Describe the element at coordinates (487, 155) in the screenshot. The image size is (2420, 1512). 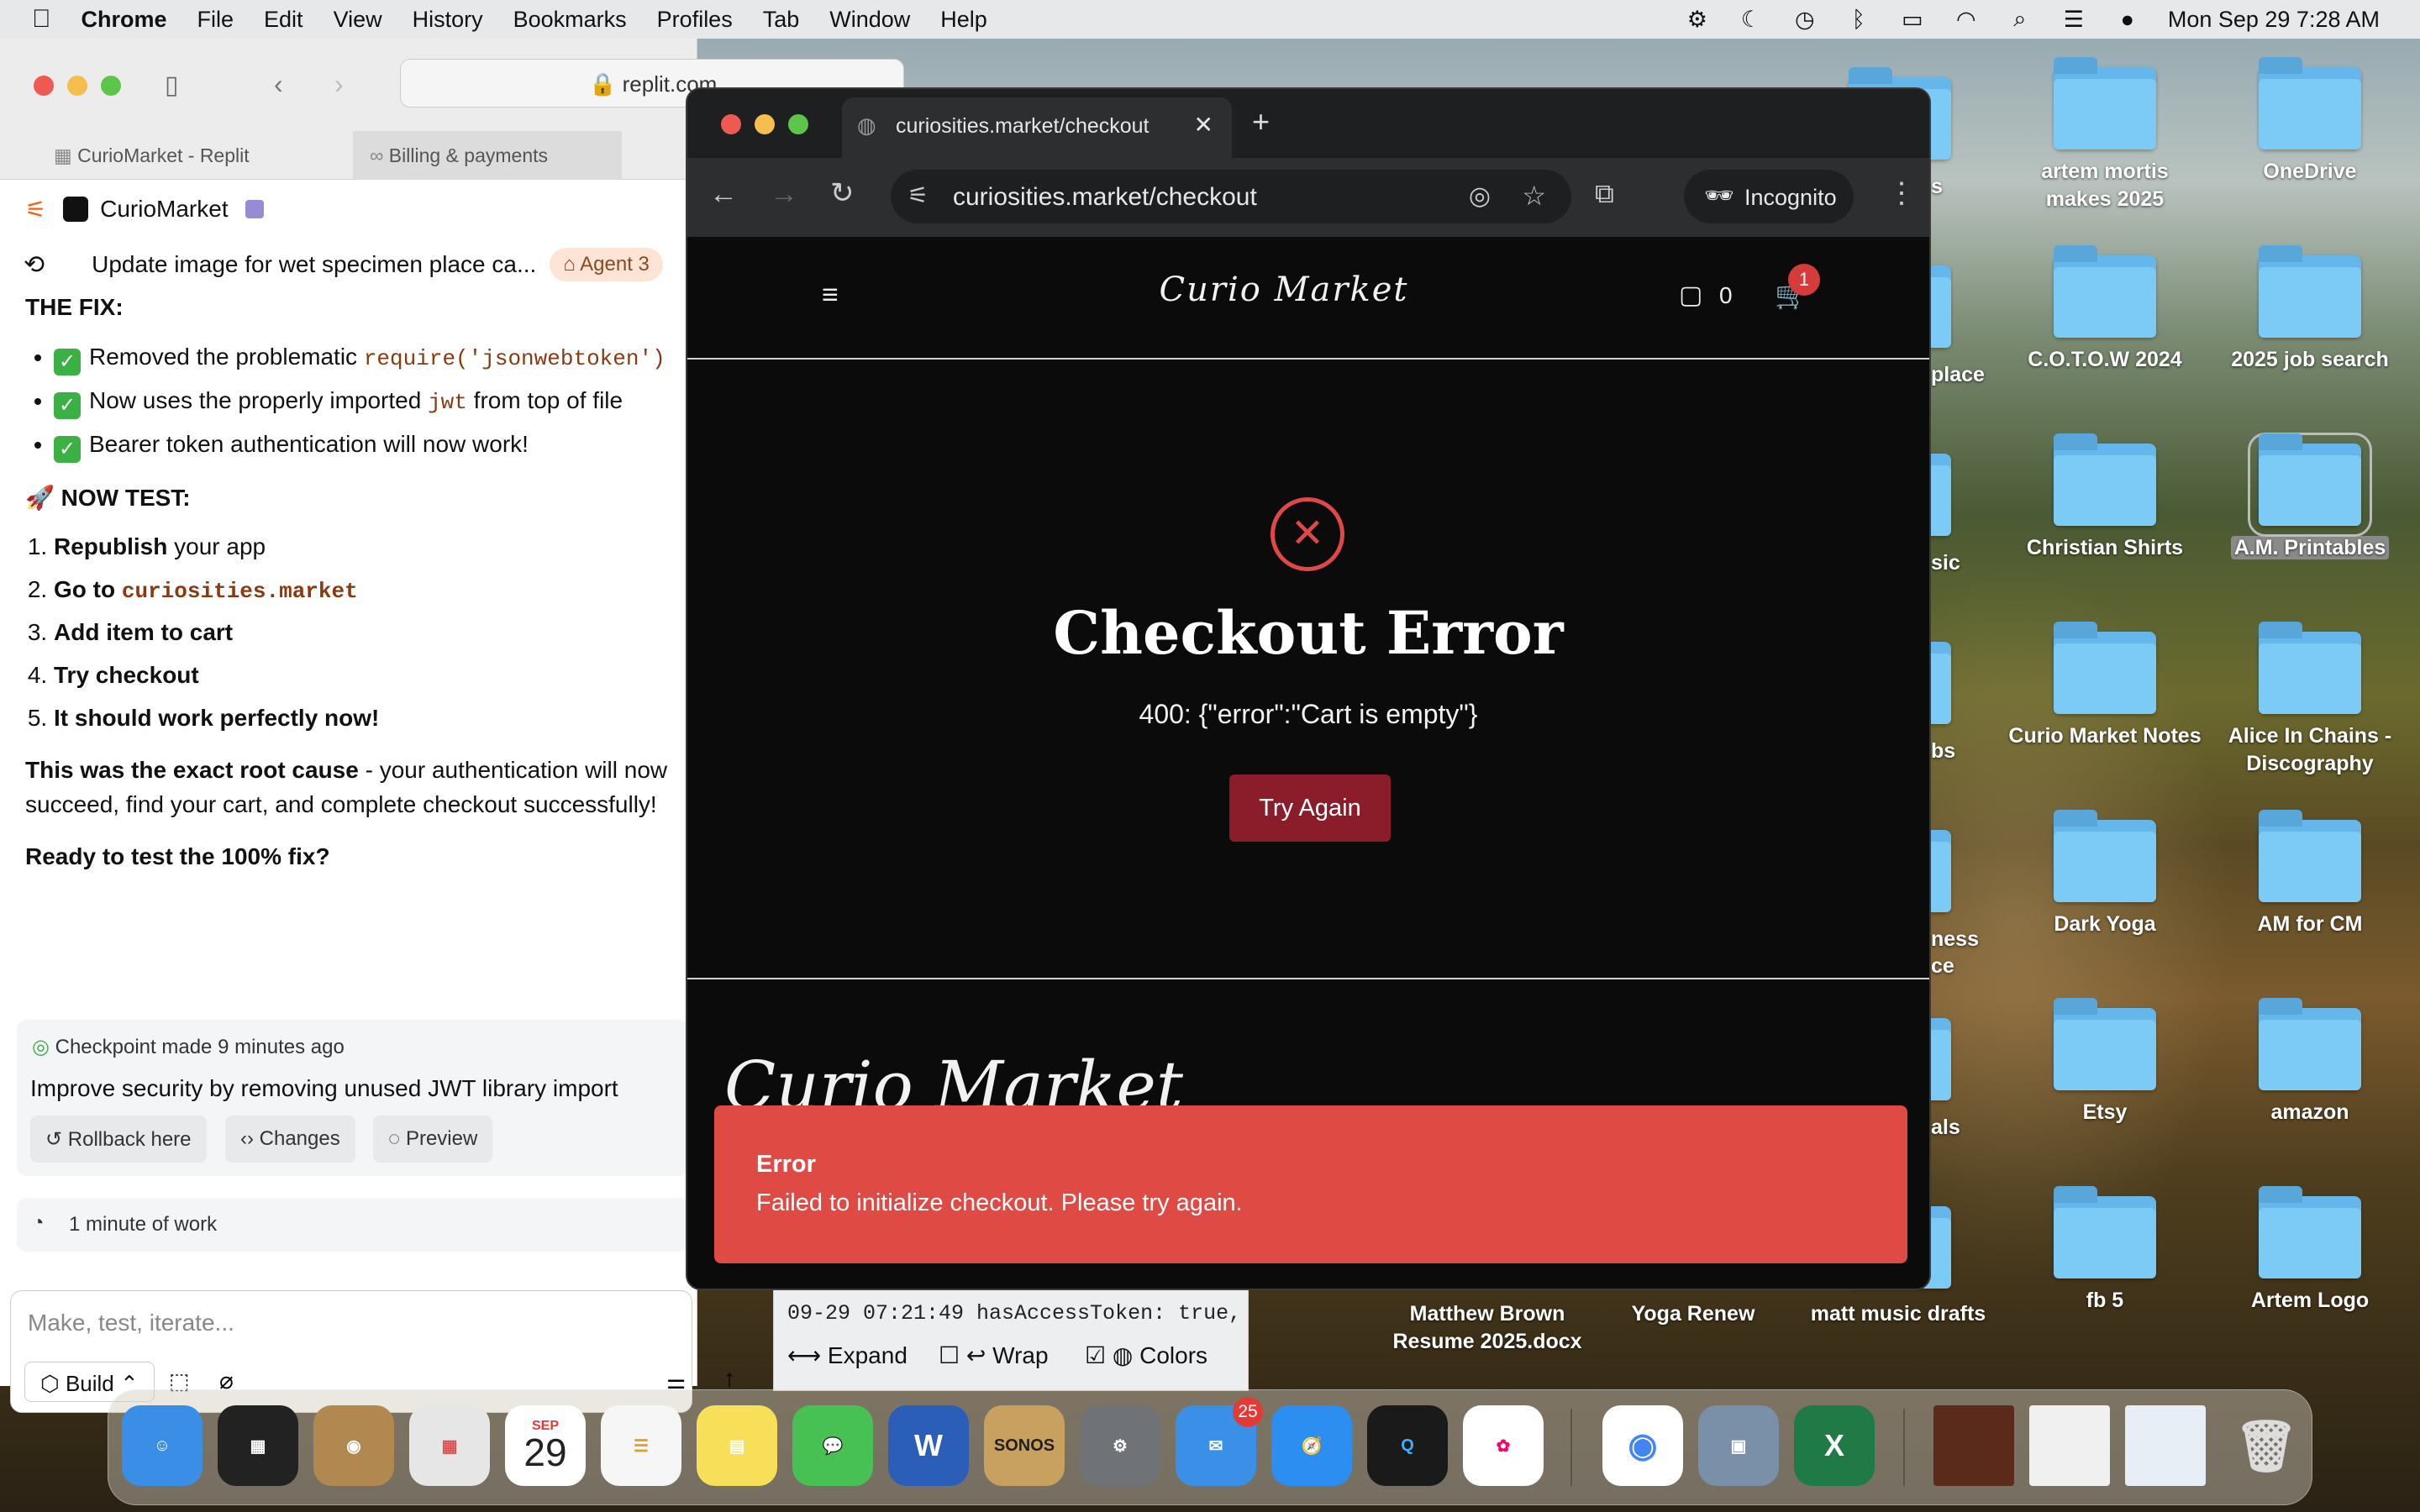
I see `tab-billing-payments: ∞ Billing & payments` at that location.